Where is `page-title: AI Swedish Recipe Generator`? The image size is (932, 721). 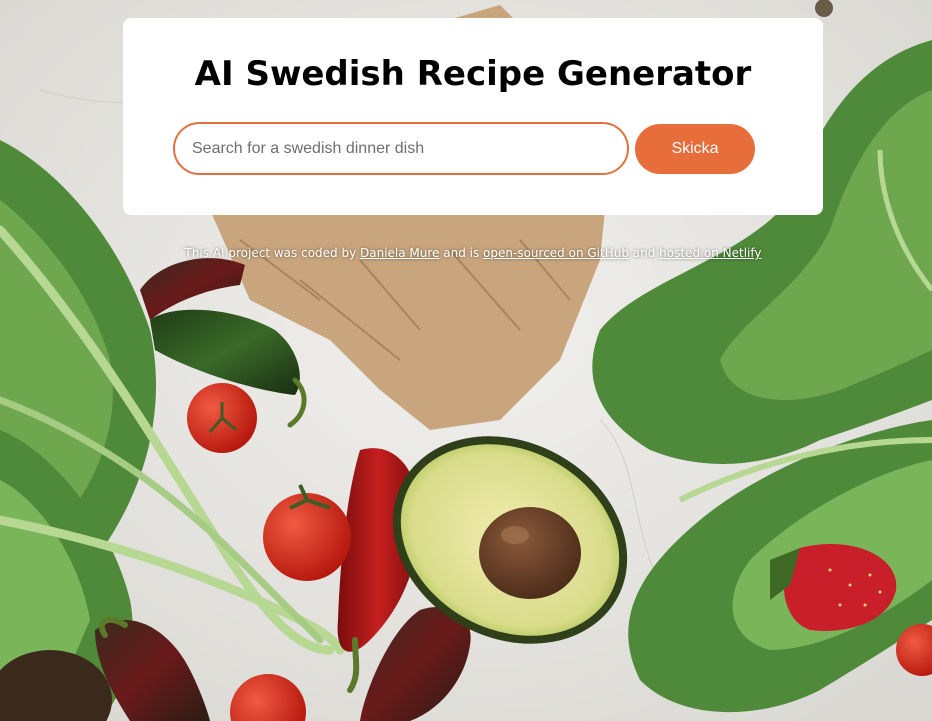
page-title: AI Swedish Recipe Generator is located at coordinates (473, 74).